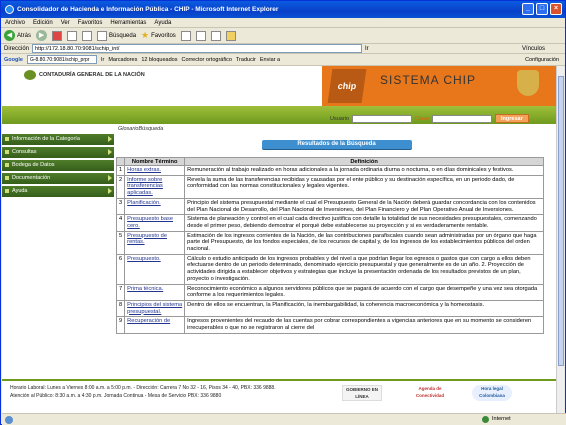 The height and width of the screenshot is (425, 566). Describe the element at coordinates (215, 36) in the screenshot. I see `print-button` at that location.